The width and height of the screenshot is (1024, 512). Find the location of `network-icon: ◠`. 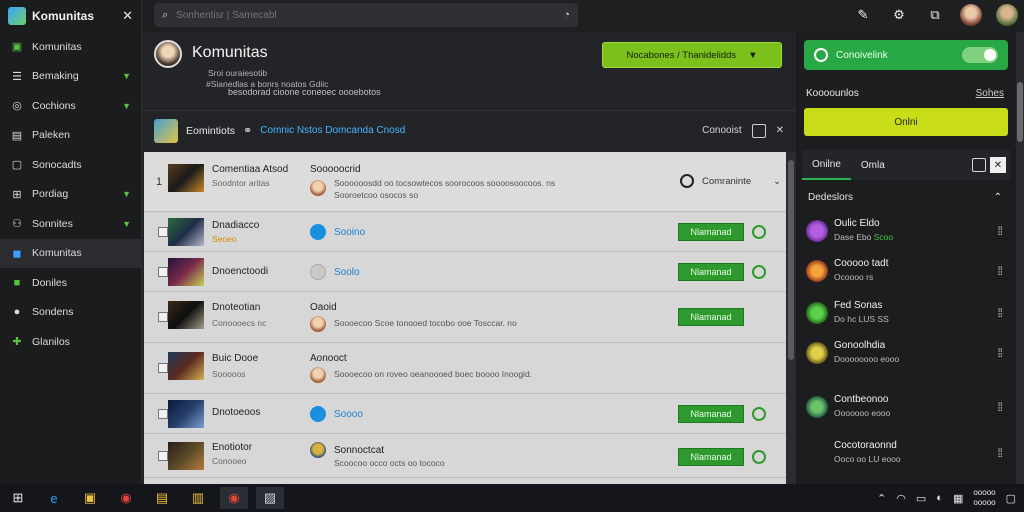

network-icon: ◠ is located at coordinates (901, 498).